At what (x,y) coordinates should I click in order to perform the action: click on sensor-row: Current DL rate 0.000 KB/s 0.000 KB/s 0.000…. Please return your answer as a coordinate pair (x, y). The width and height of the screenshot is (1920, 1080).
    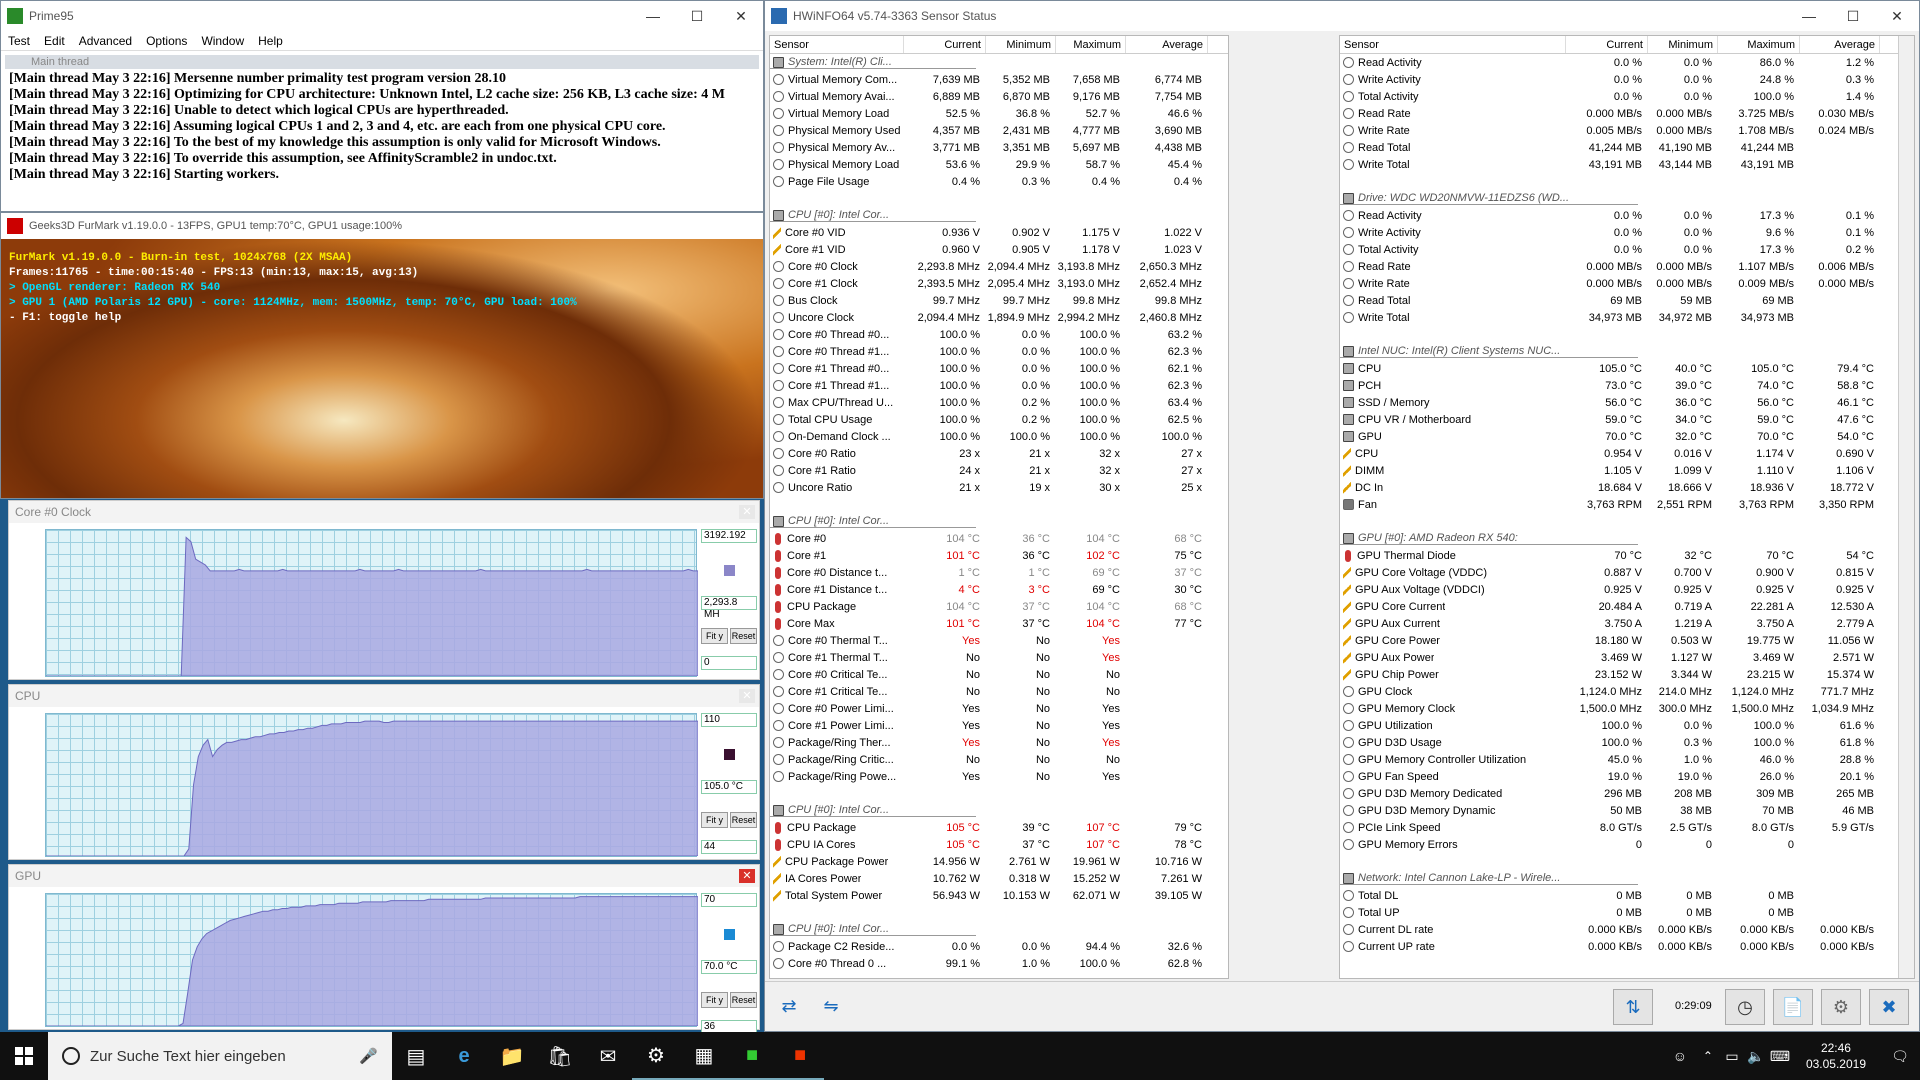
    Looking at the image, I should click on (1627, 929).